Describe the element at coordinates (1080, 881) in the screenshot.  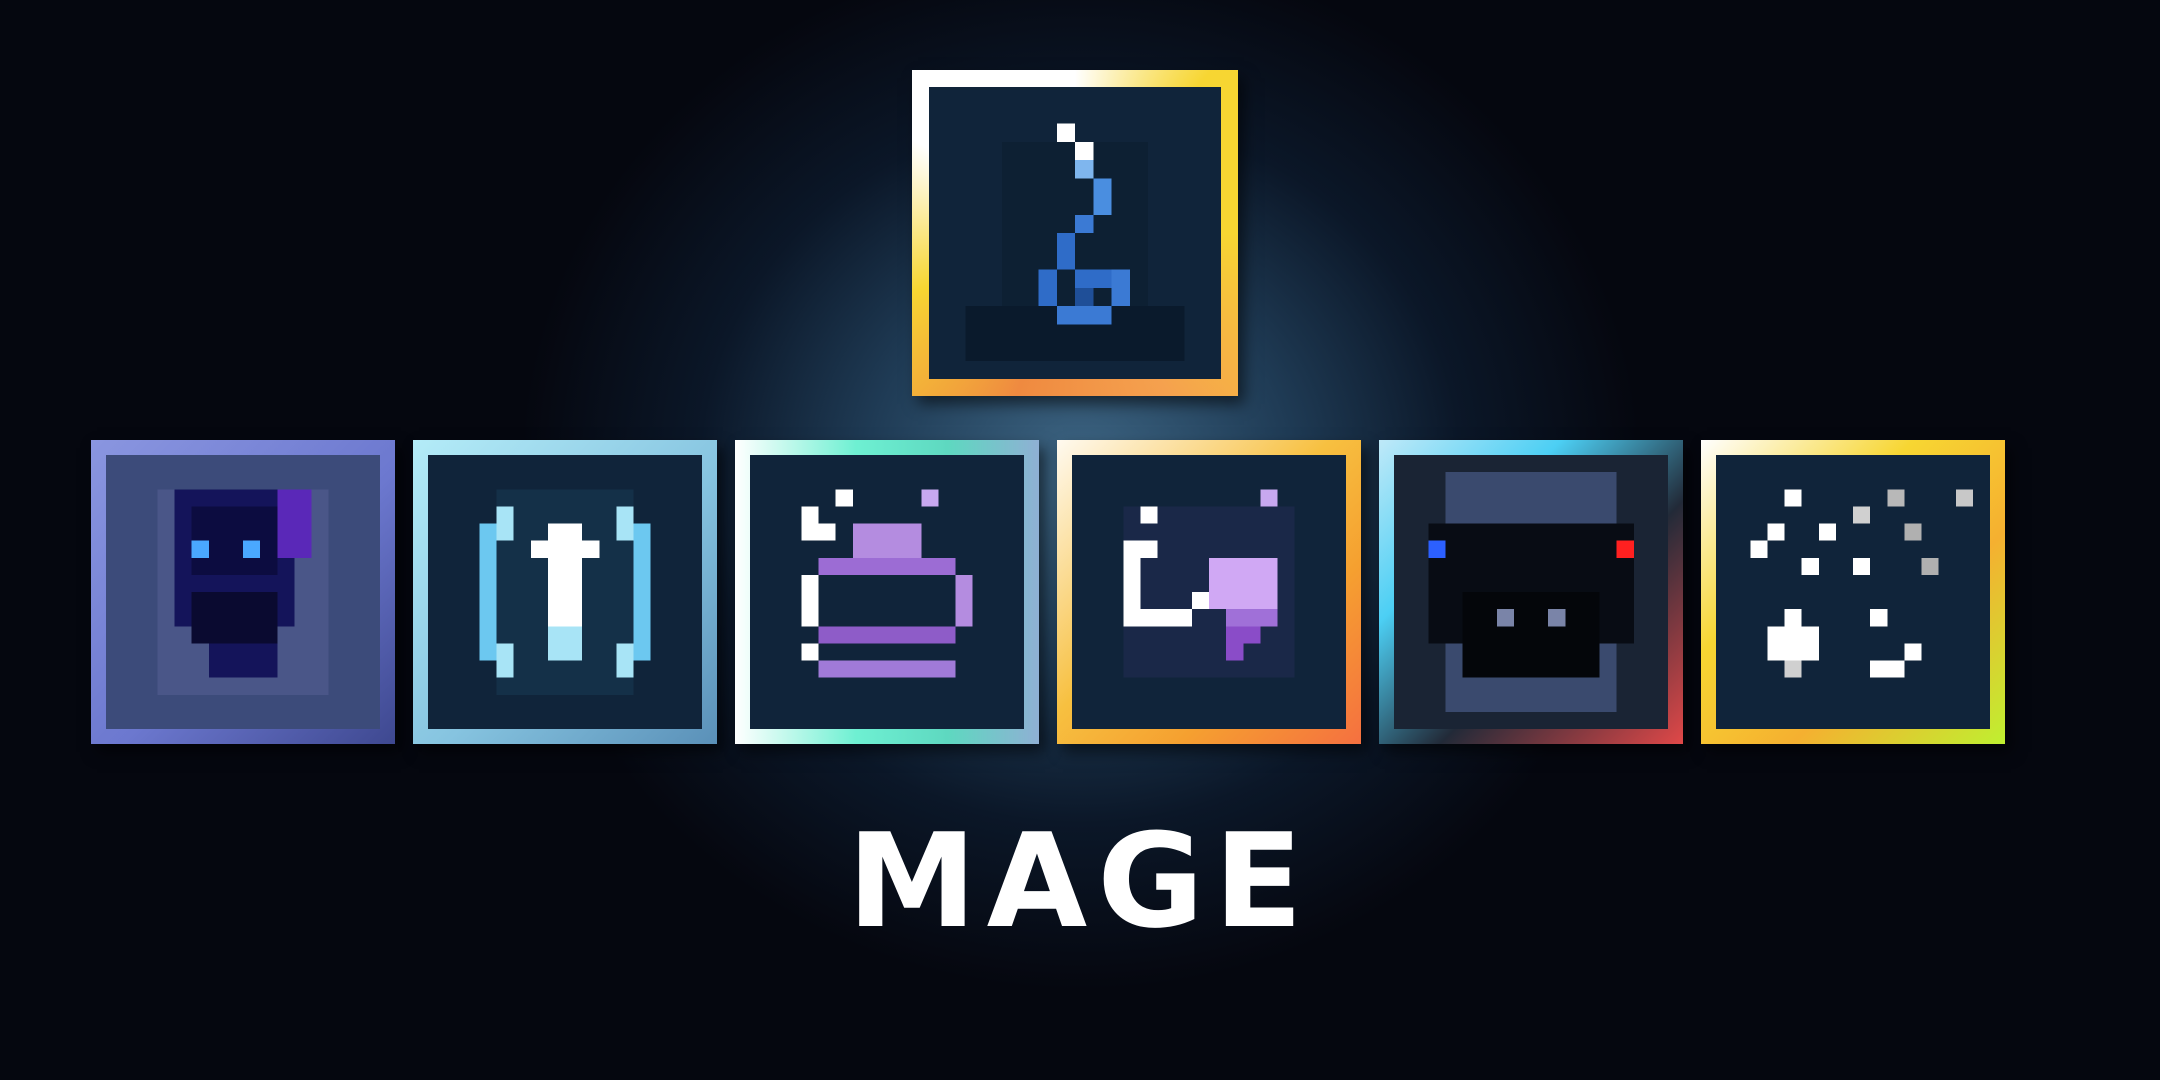
I see `class-title: MAGE` at that location.